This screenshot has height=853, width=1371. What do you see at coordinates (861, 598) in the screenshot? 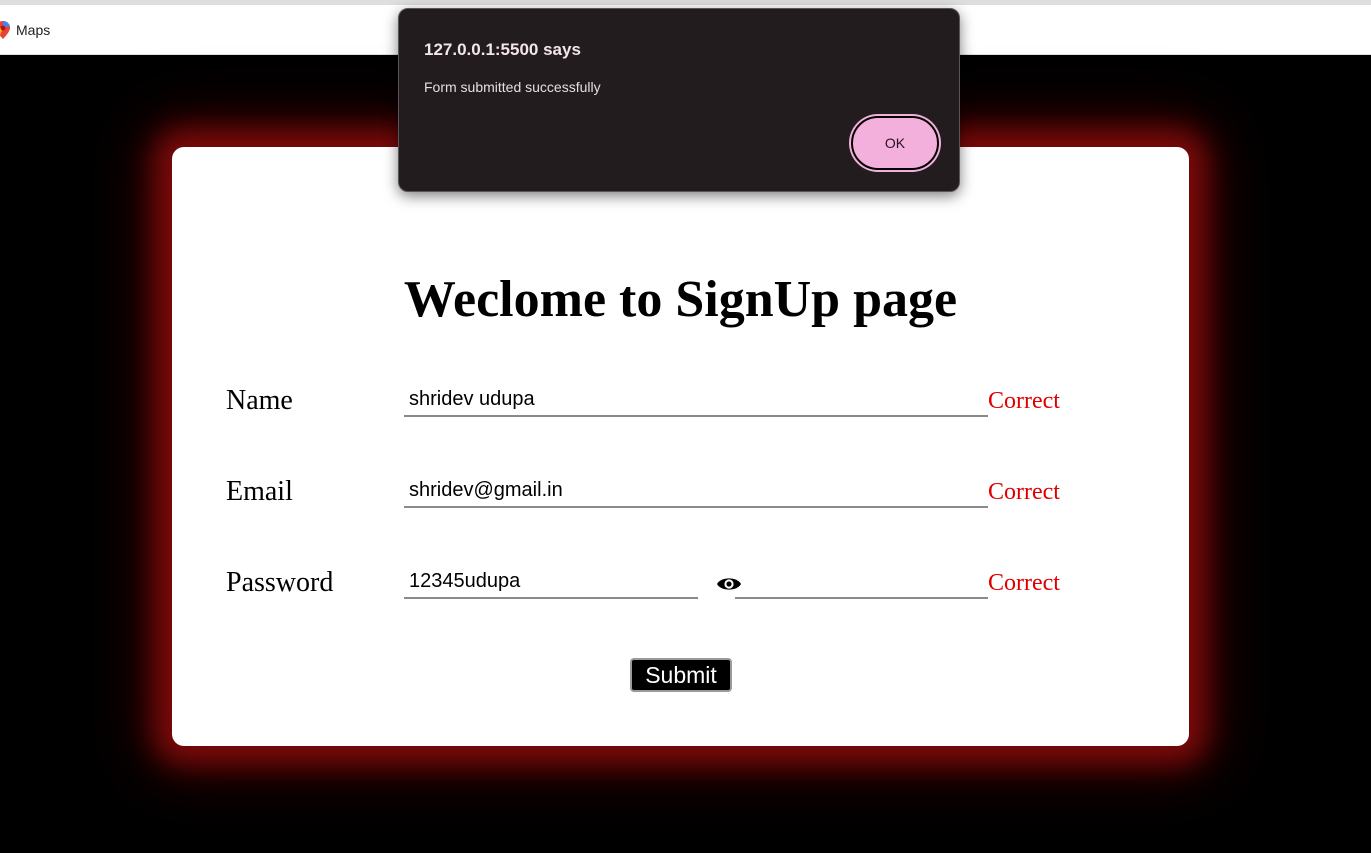
I see `password-underline` at bounding box center [861, 598].